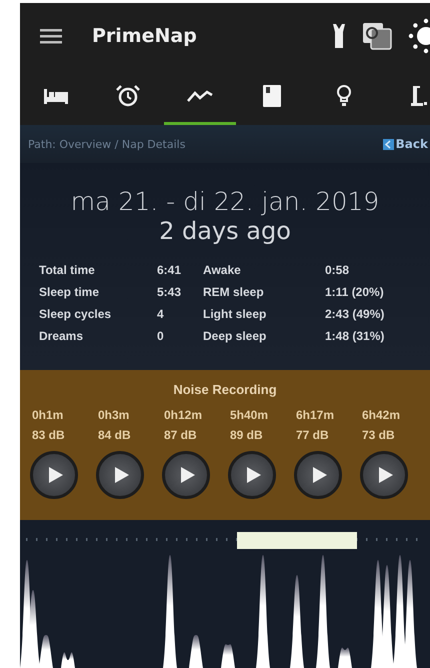  Describe the element at coordinates (200, 95) in the screenshot. I see `trend-line-icon` at that location.